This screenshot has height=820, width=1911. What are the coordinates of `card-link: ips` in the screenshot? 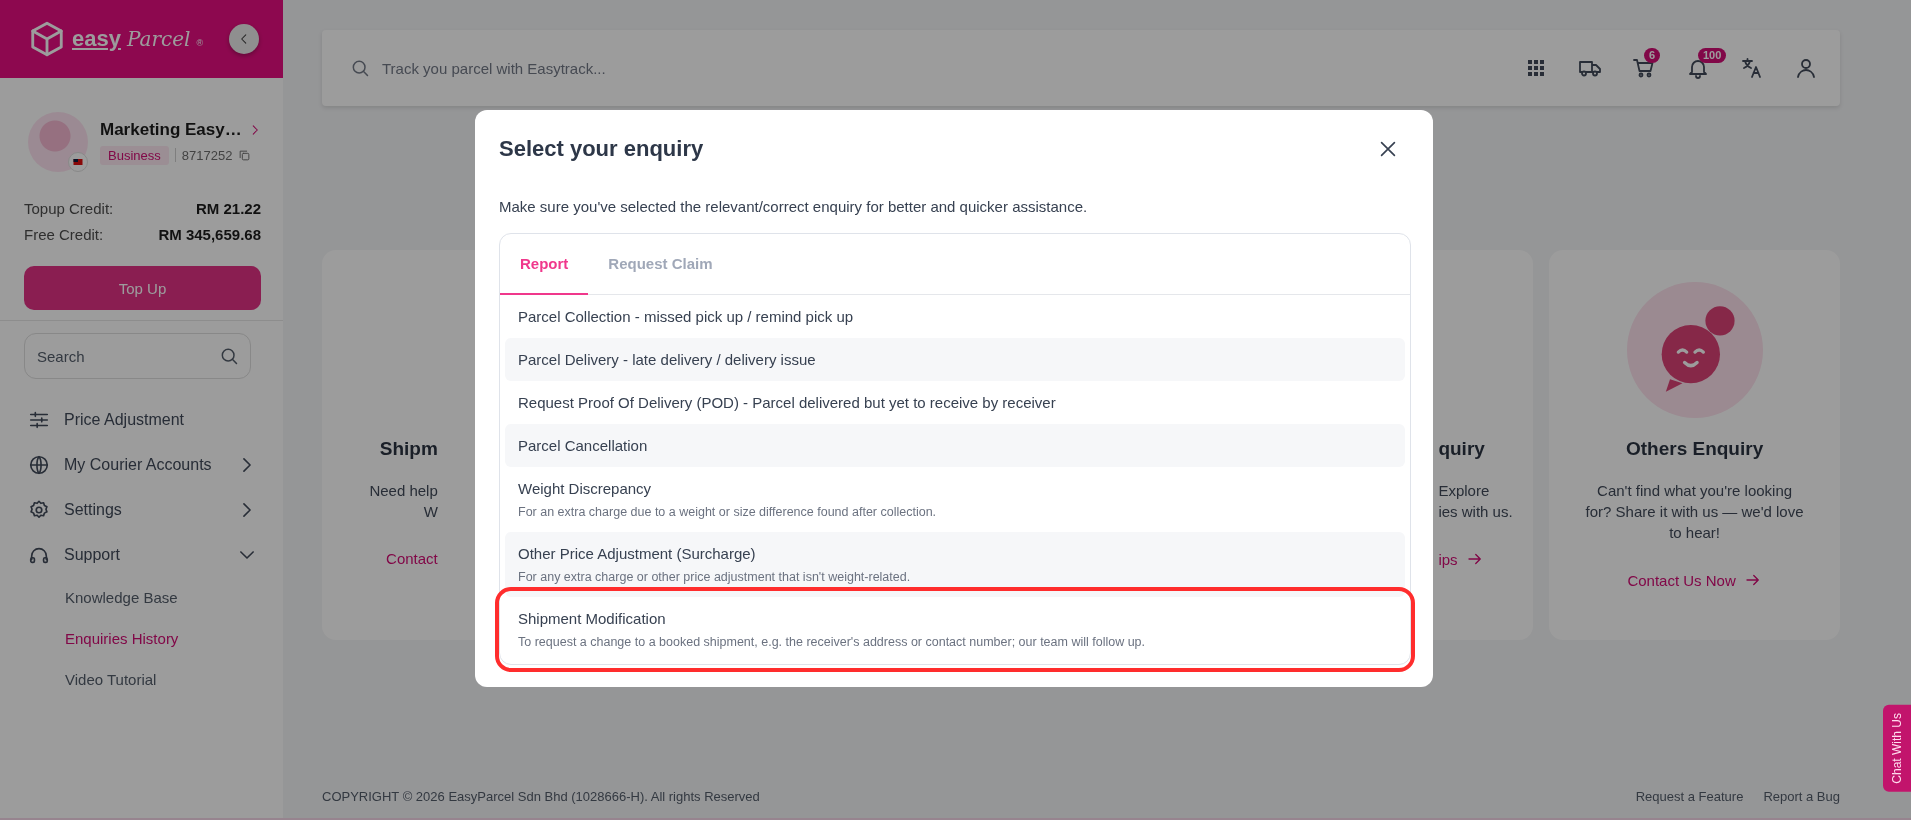 It's located at (1448, 559).